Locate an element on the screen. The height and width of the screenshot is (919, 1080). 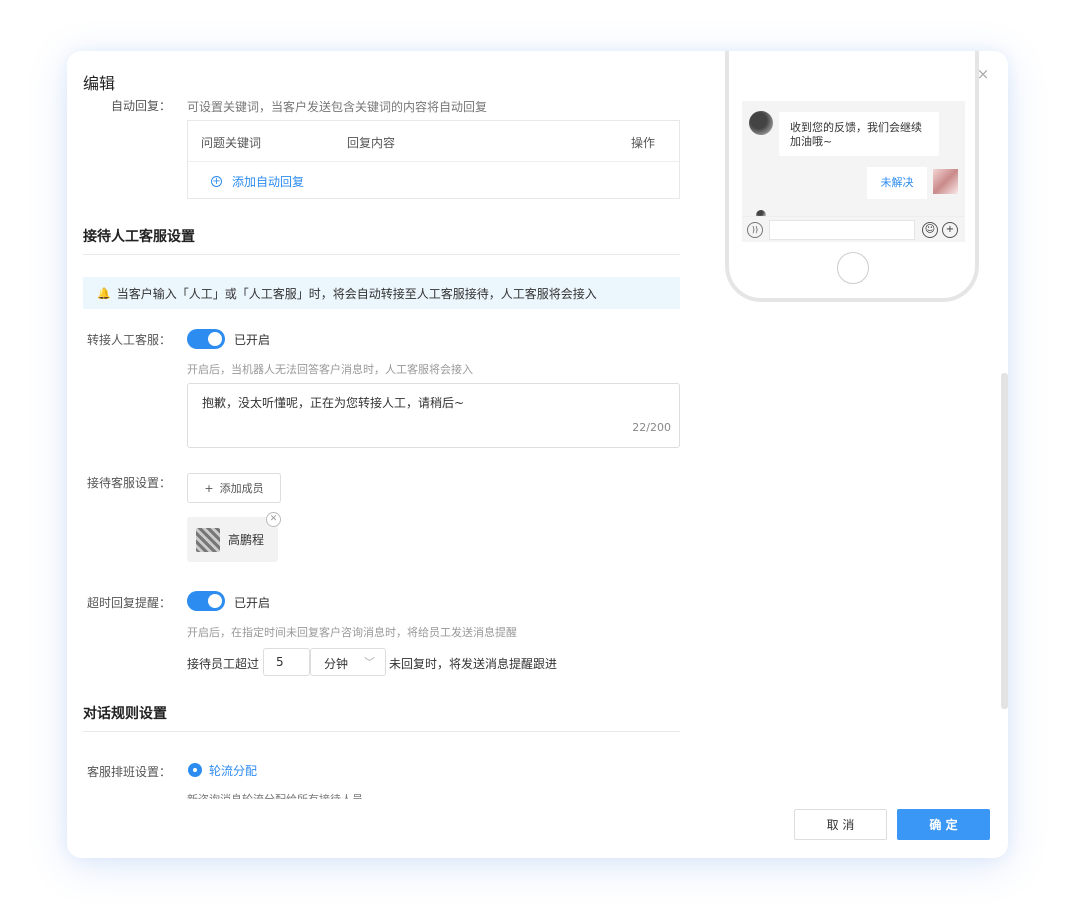
bot-avatar is located at coordinates (761, 123).